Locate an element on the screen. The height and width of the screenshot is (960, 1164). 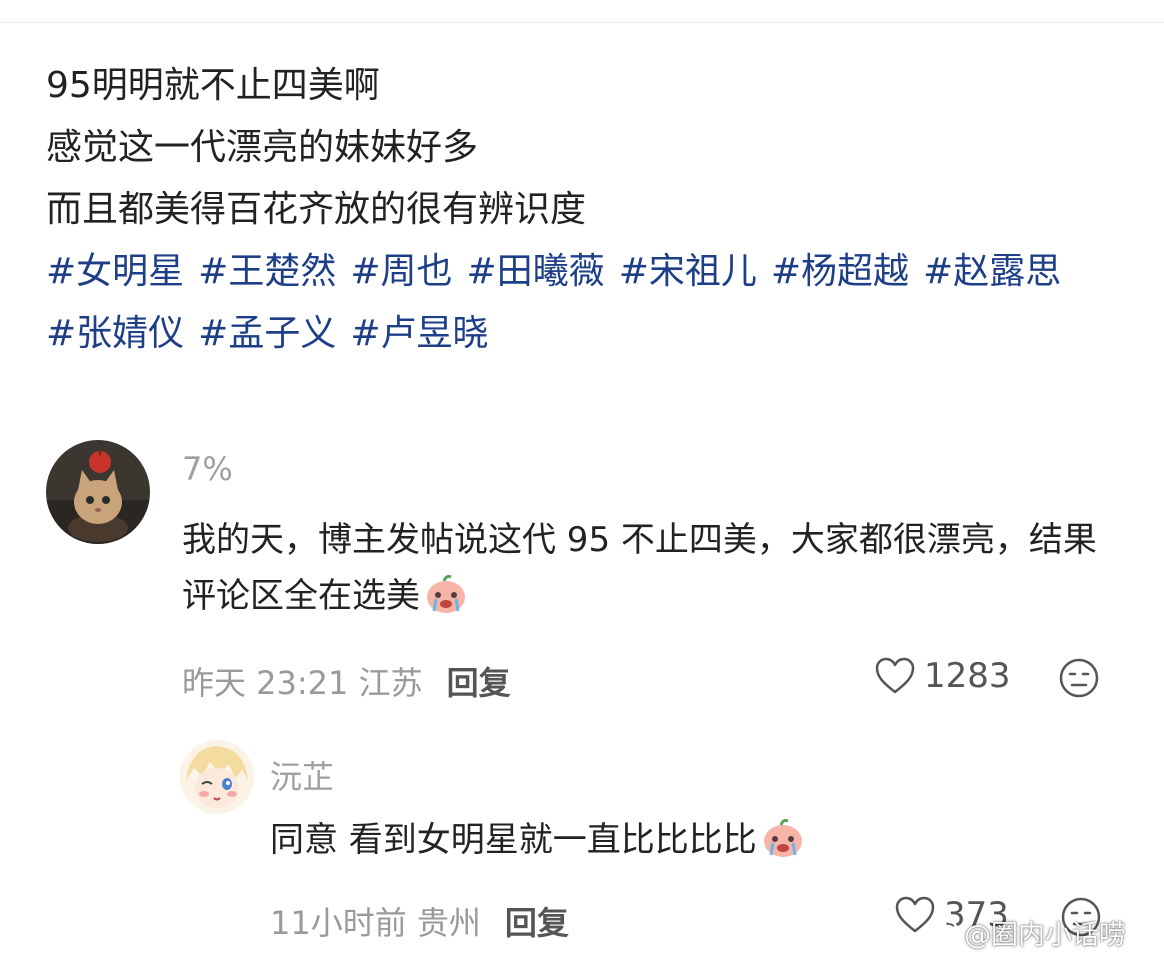
heart-icon is located at coordinates (895, 675).